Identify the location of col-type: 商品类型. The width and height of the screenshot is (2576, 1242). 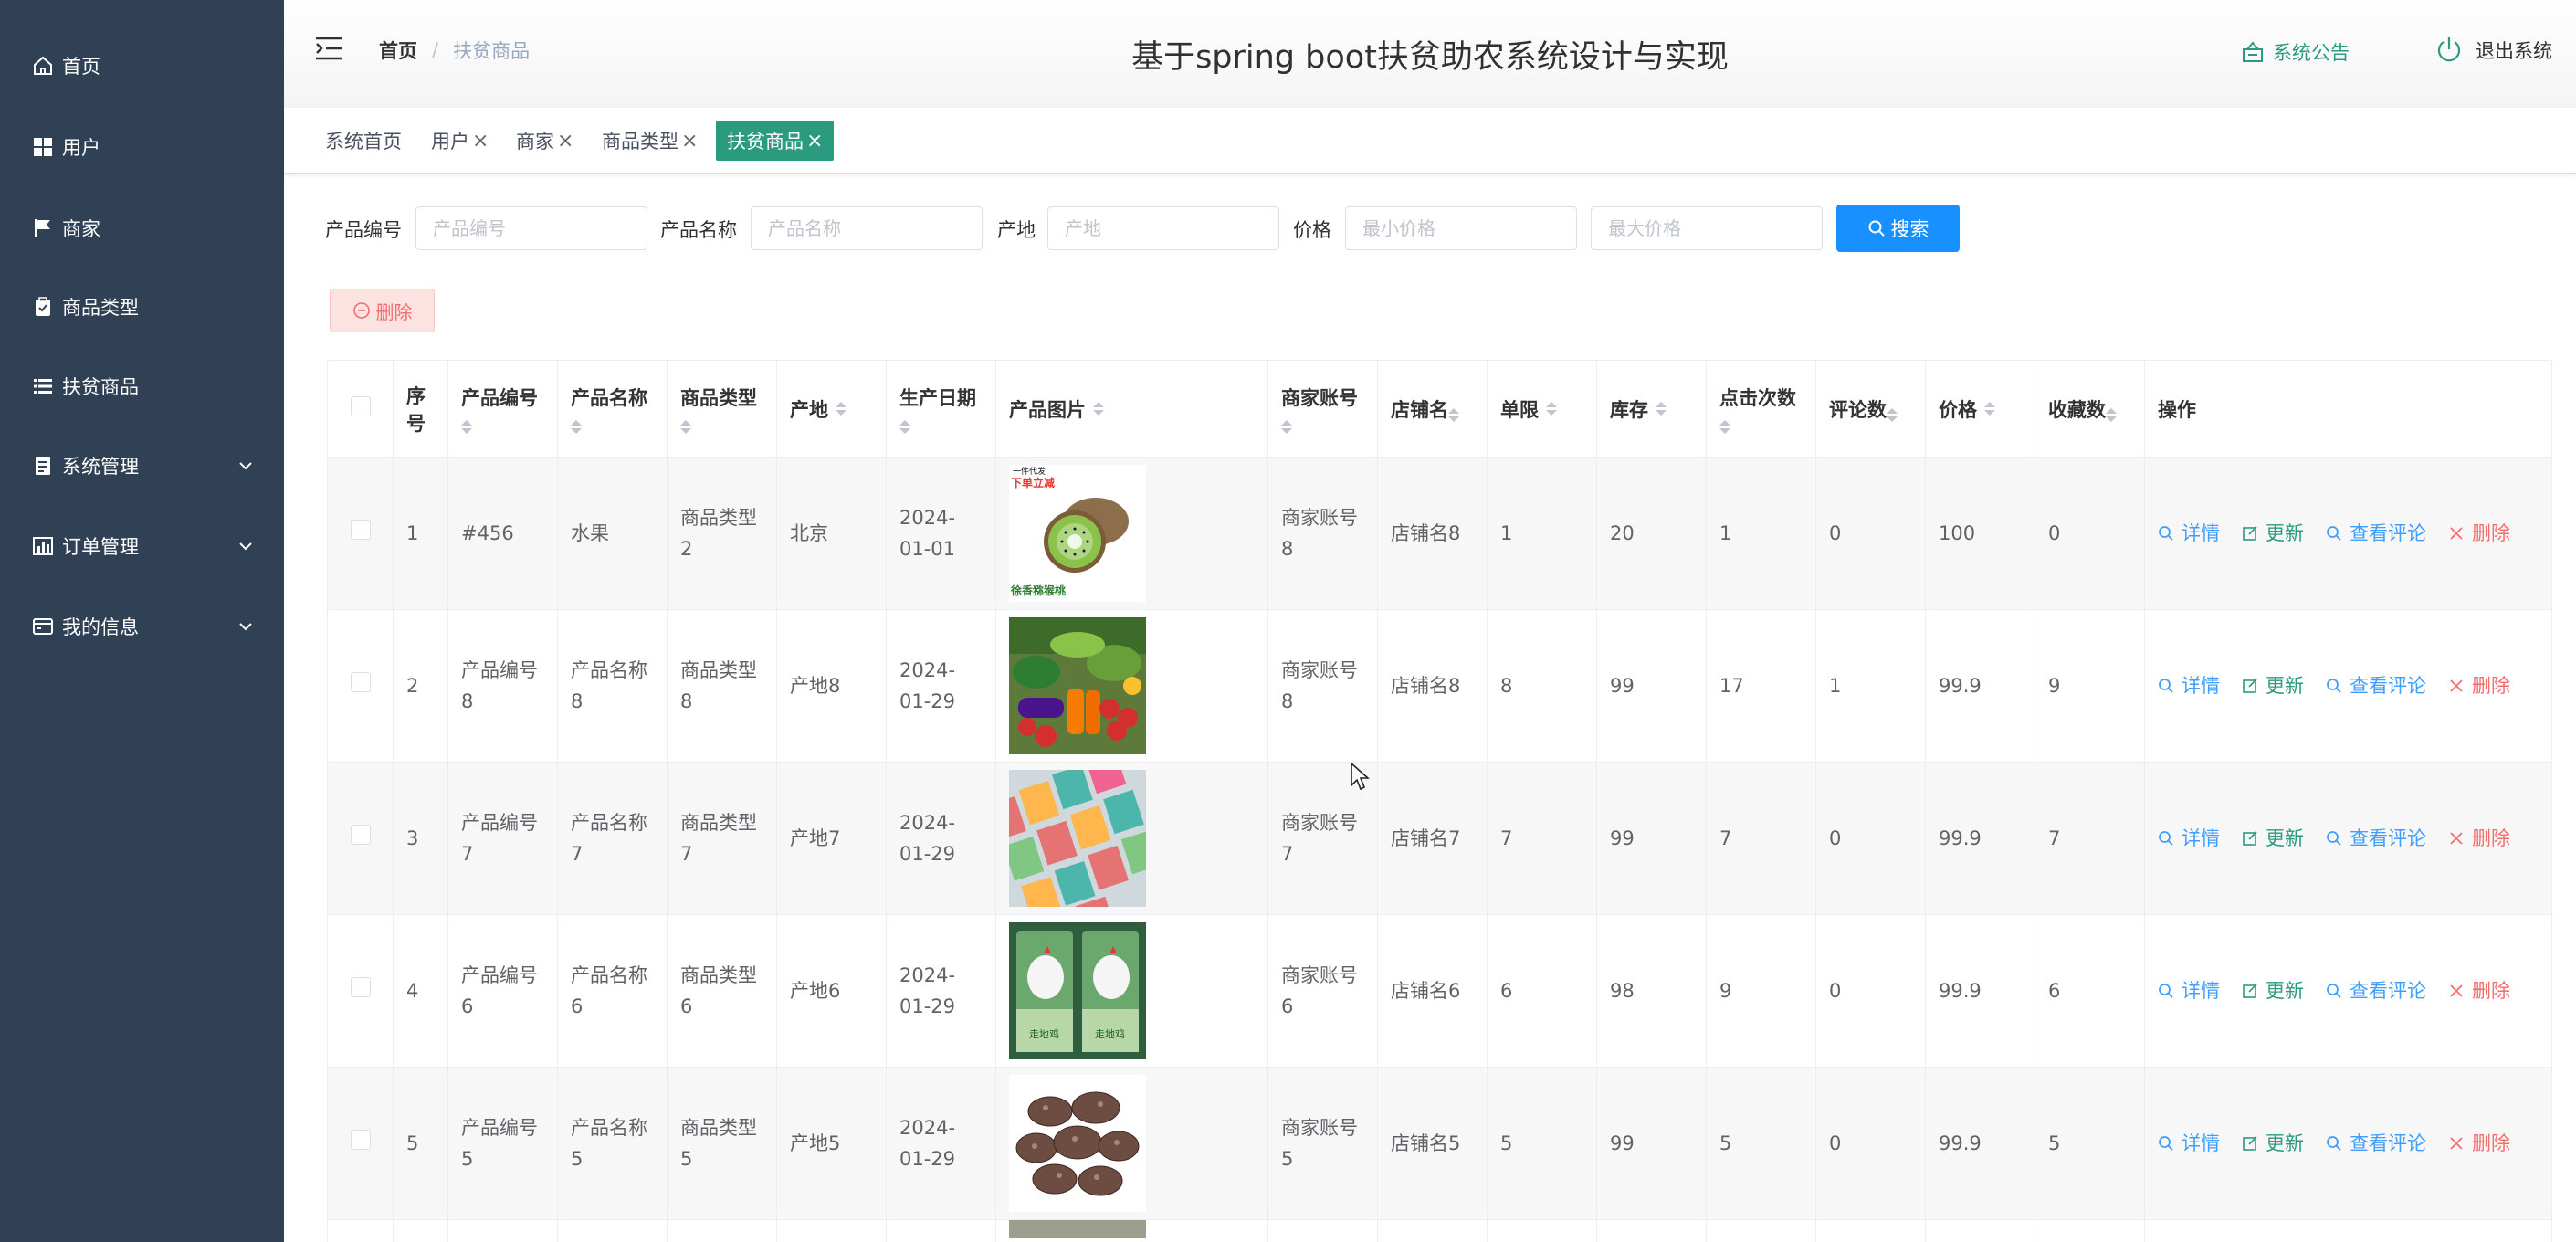
(722, 409).